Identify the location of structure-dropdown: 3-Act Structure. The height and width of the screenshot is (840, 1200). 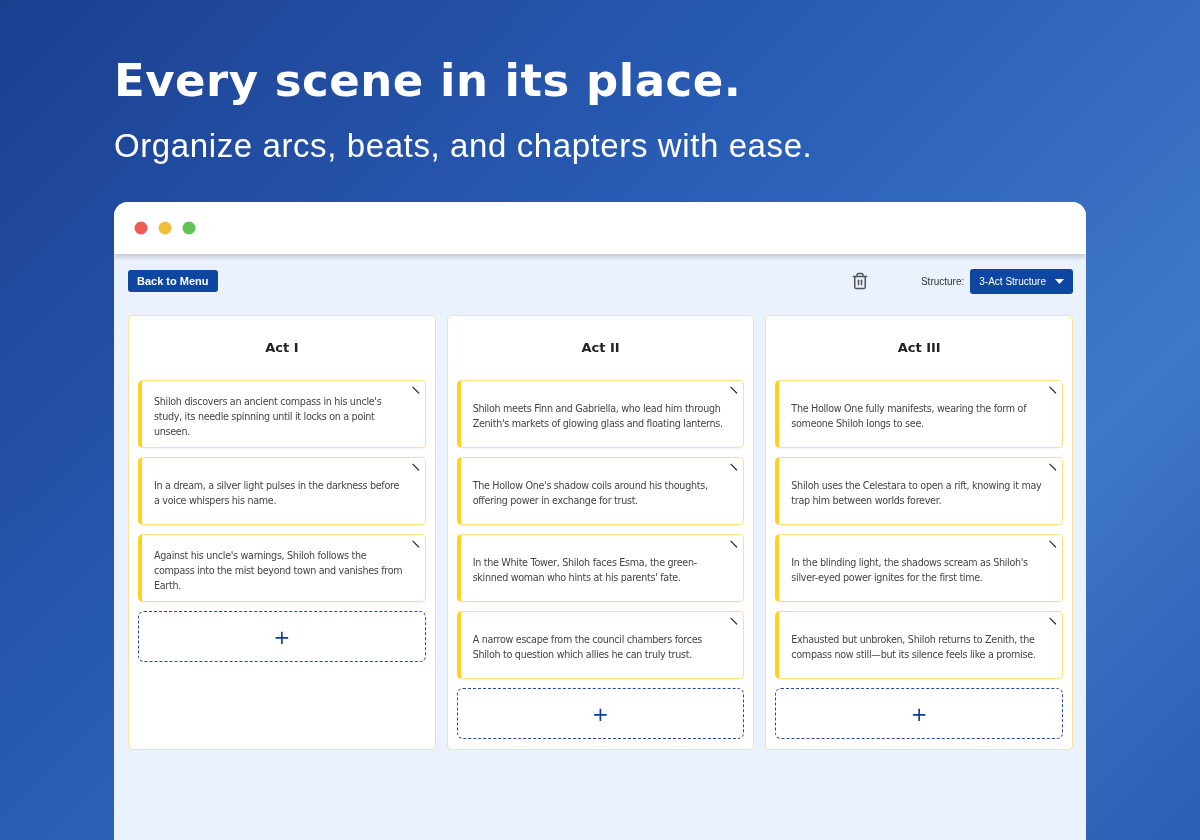
(1021, 281).